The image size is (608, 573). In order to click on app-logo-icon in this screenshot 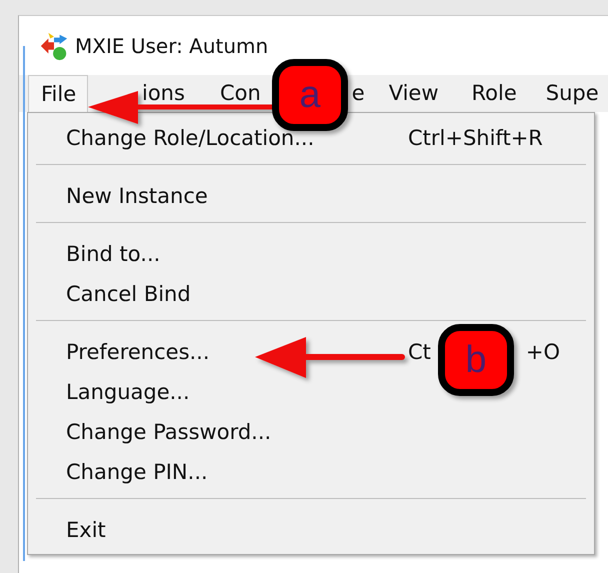, I will do `click(54, 45)`.